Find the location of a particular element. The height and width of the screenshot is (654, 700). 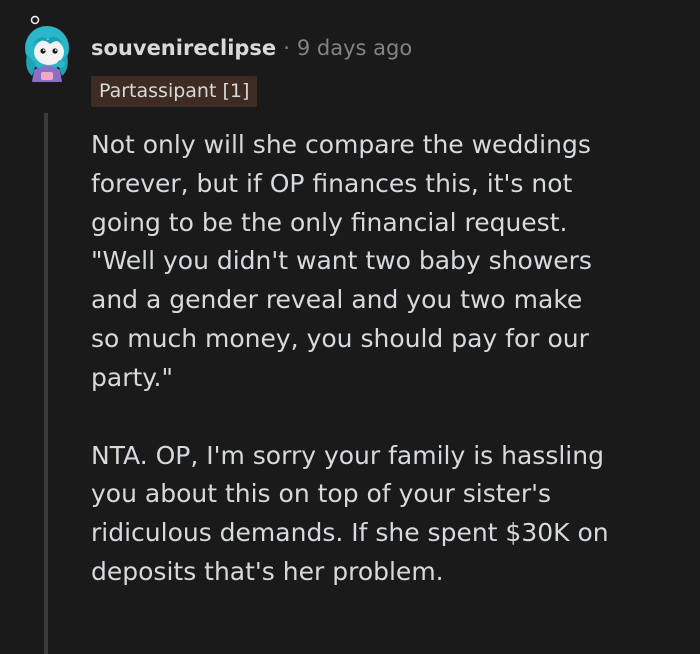

comment-text-line: party." is located at coordinates (132, 377).